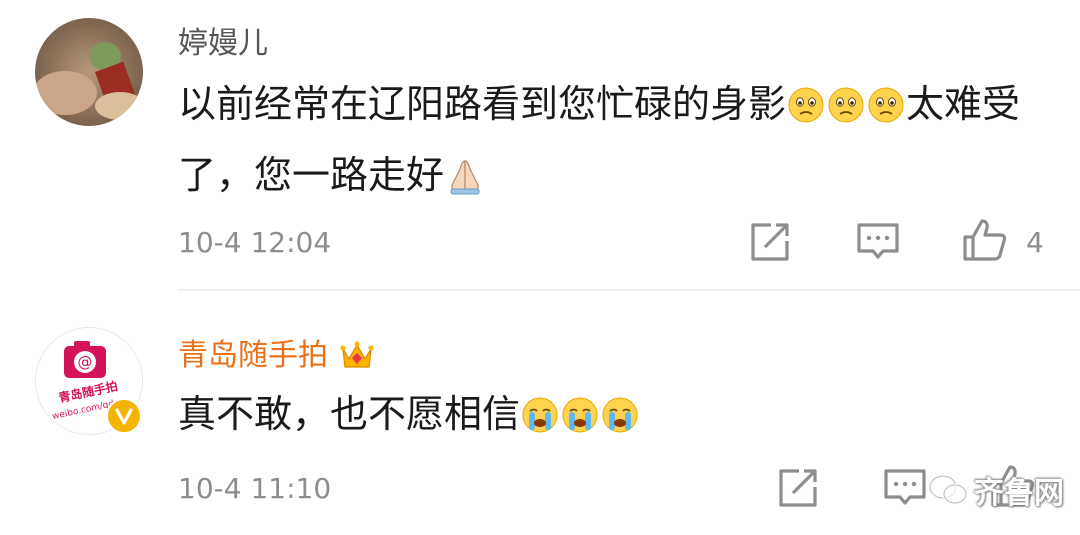  Describe the element at coordinates (465, 182) in the screenshot. I see `praying-hands-emoji` at that location.